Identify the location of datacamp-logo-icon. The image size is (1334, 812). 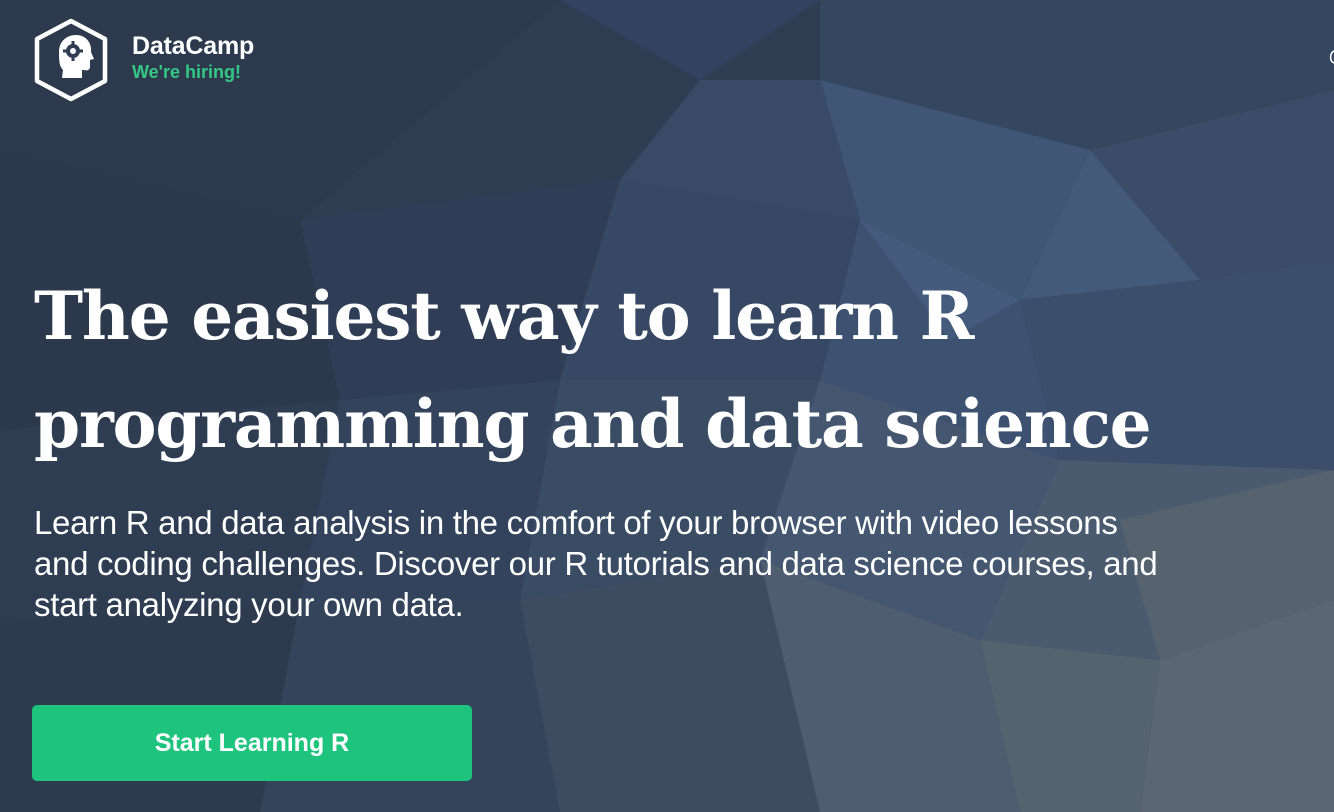
(71, 60).